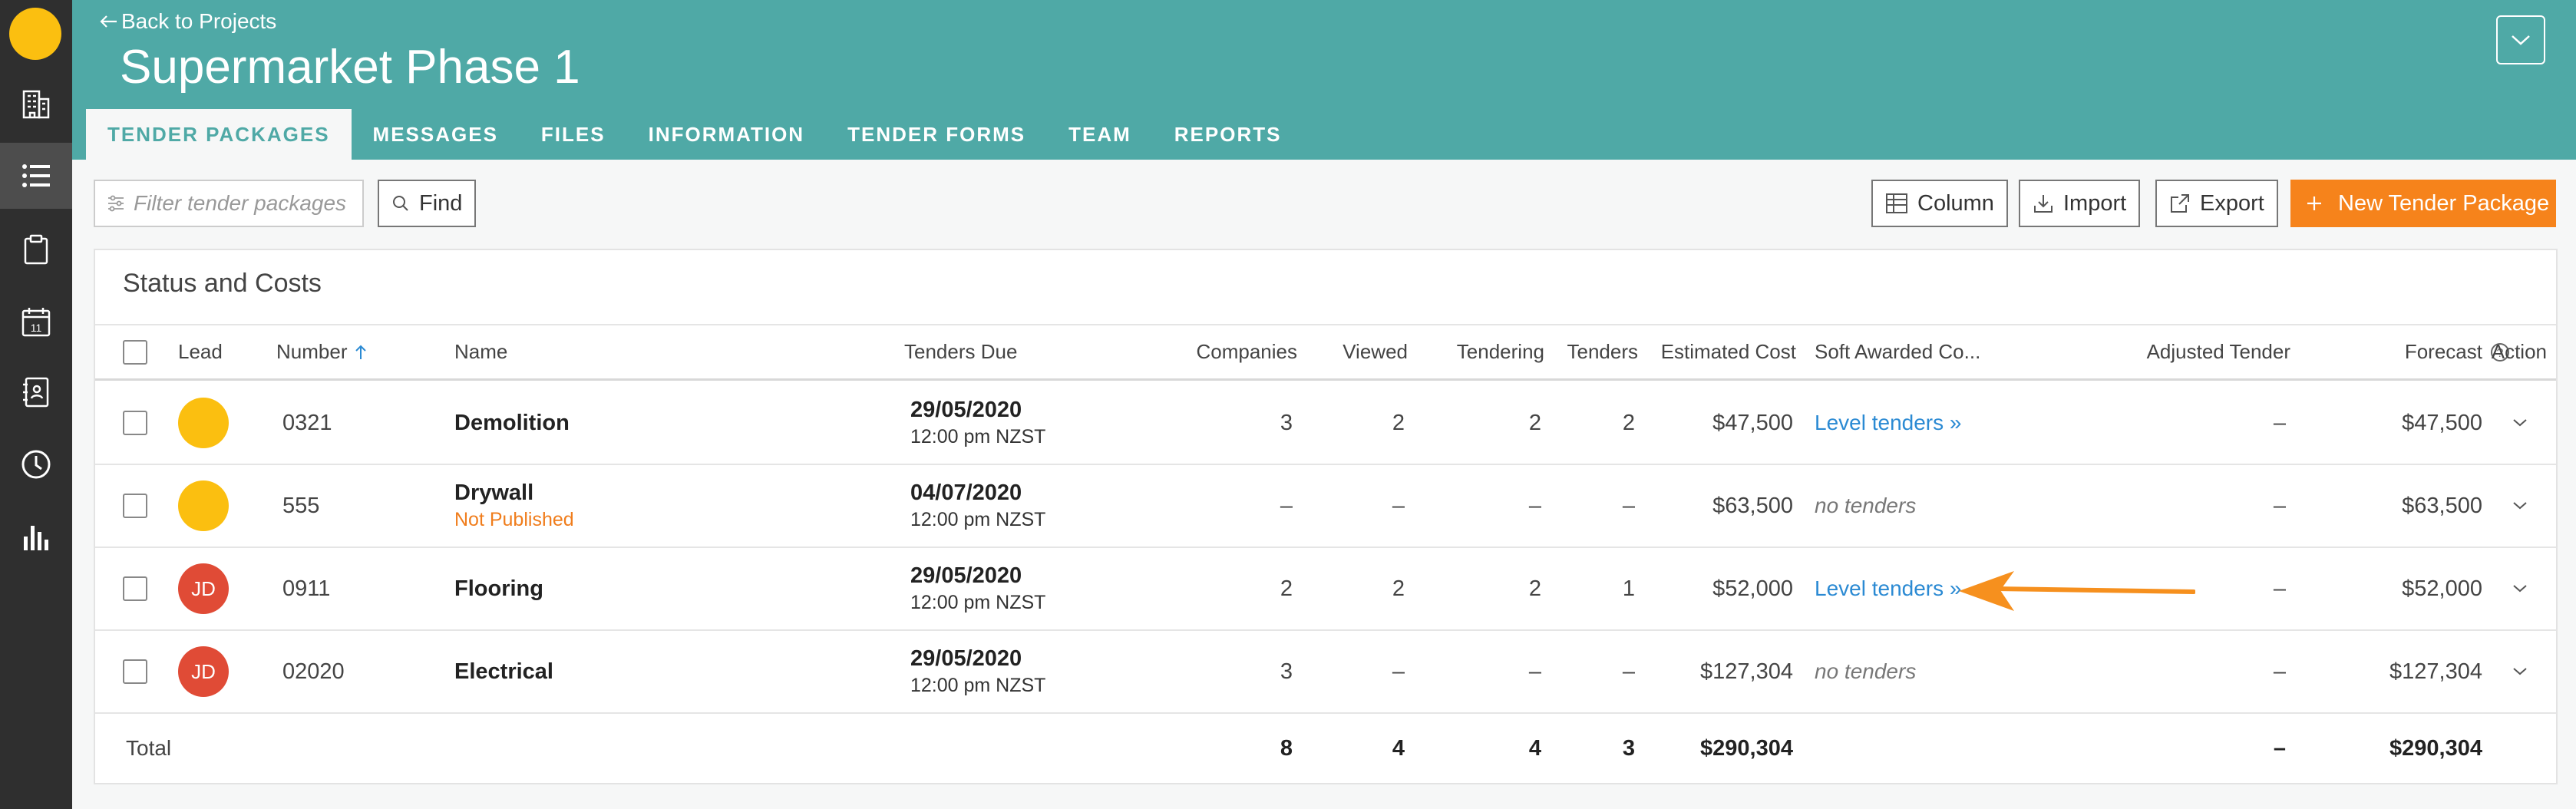  I want to click on export-icon, so click(2180, 203).